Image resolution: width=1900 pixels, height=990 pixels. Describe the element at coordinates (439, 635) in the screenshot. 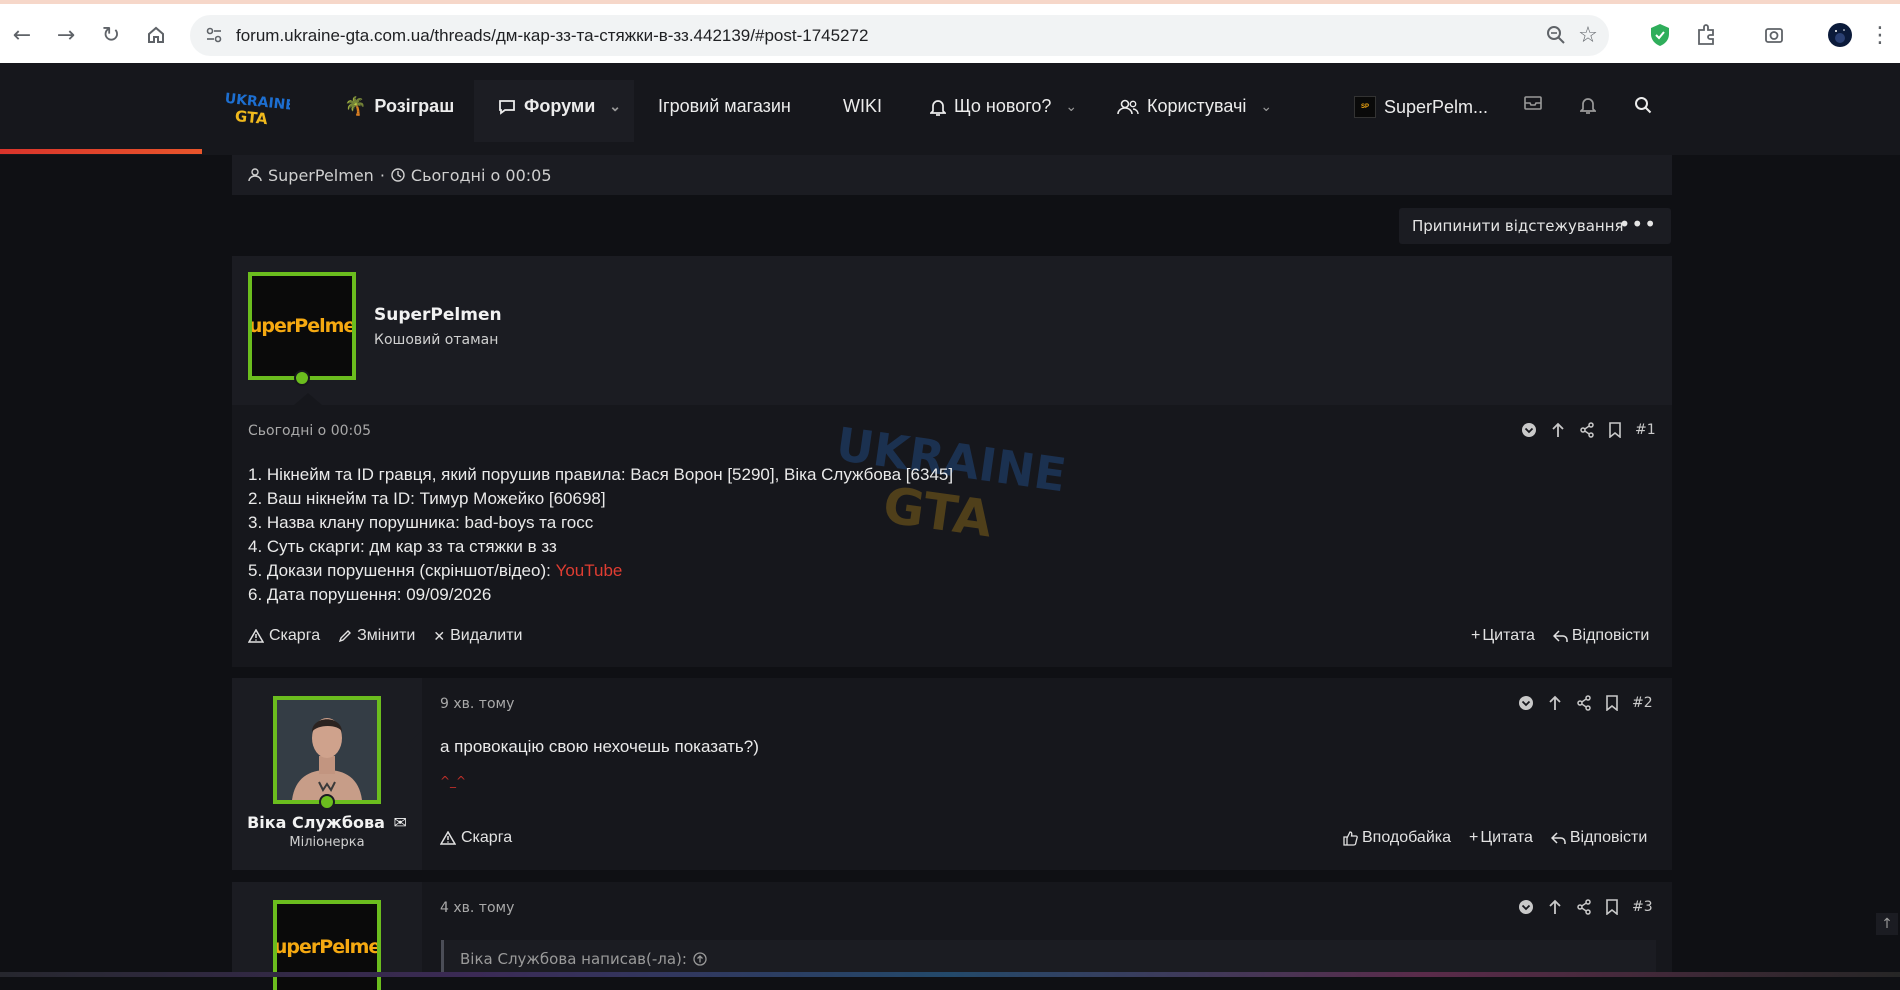

I see `close-icon: ✕` at that location.